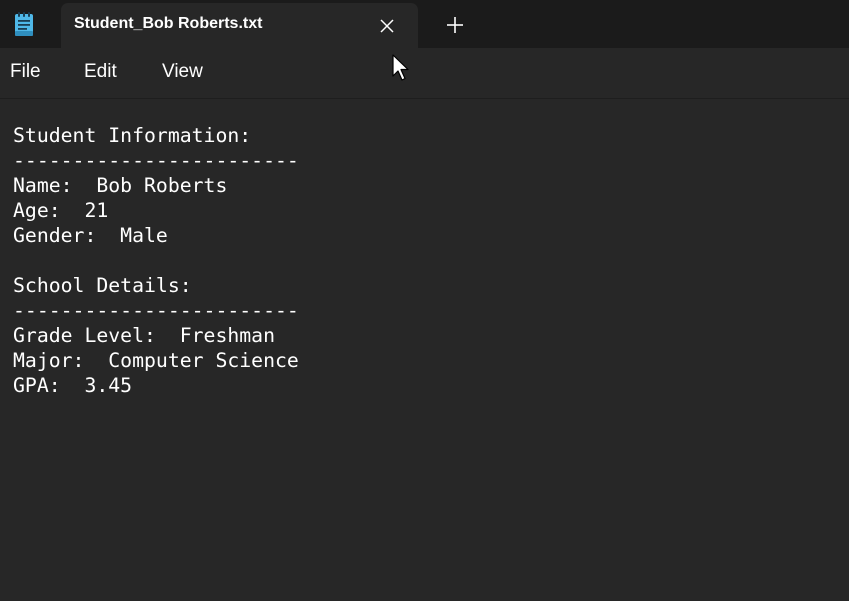  I want to click on document-line: GPA: 3.45, so click(73, 385).